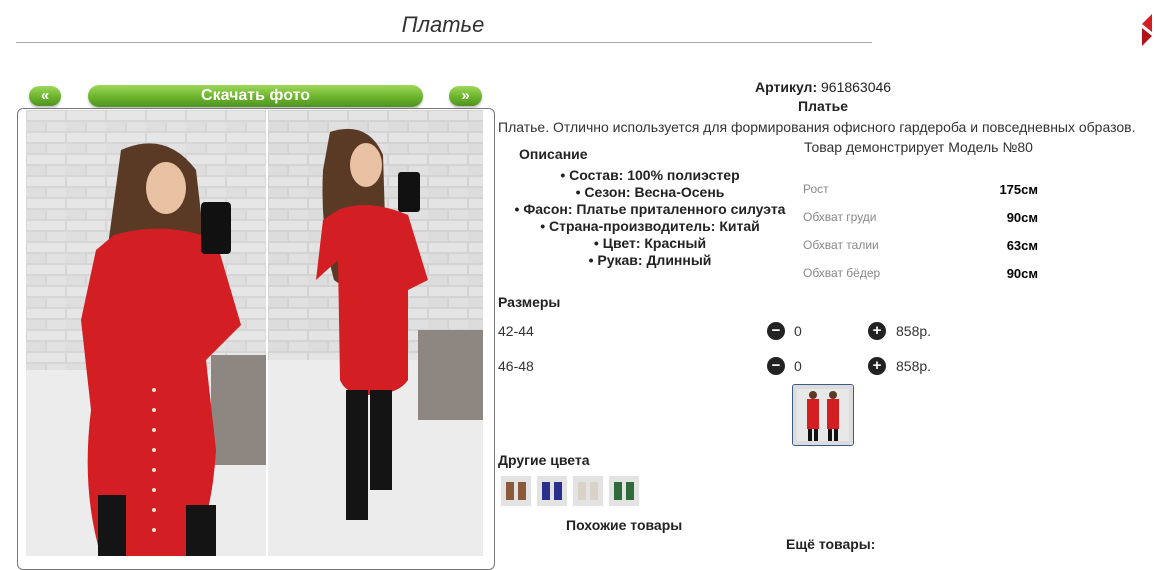 The image size is (1154, 570). I want to click on measurement-name: Обхват груди, so click(840, 217).